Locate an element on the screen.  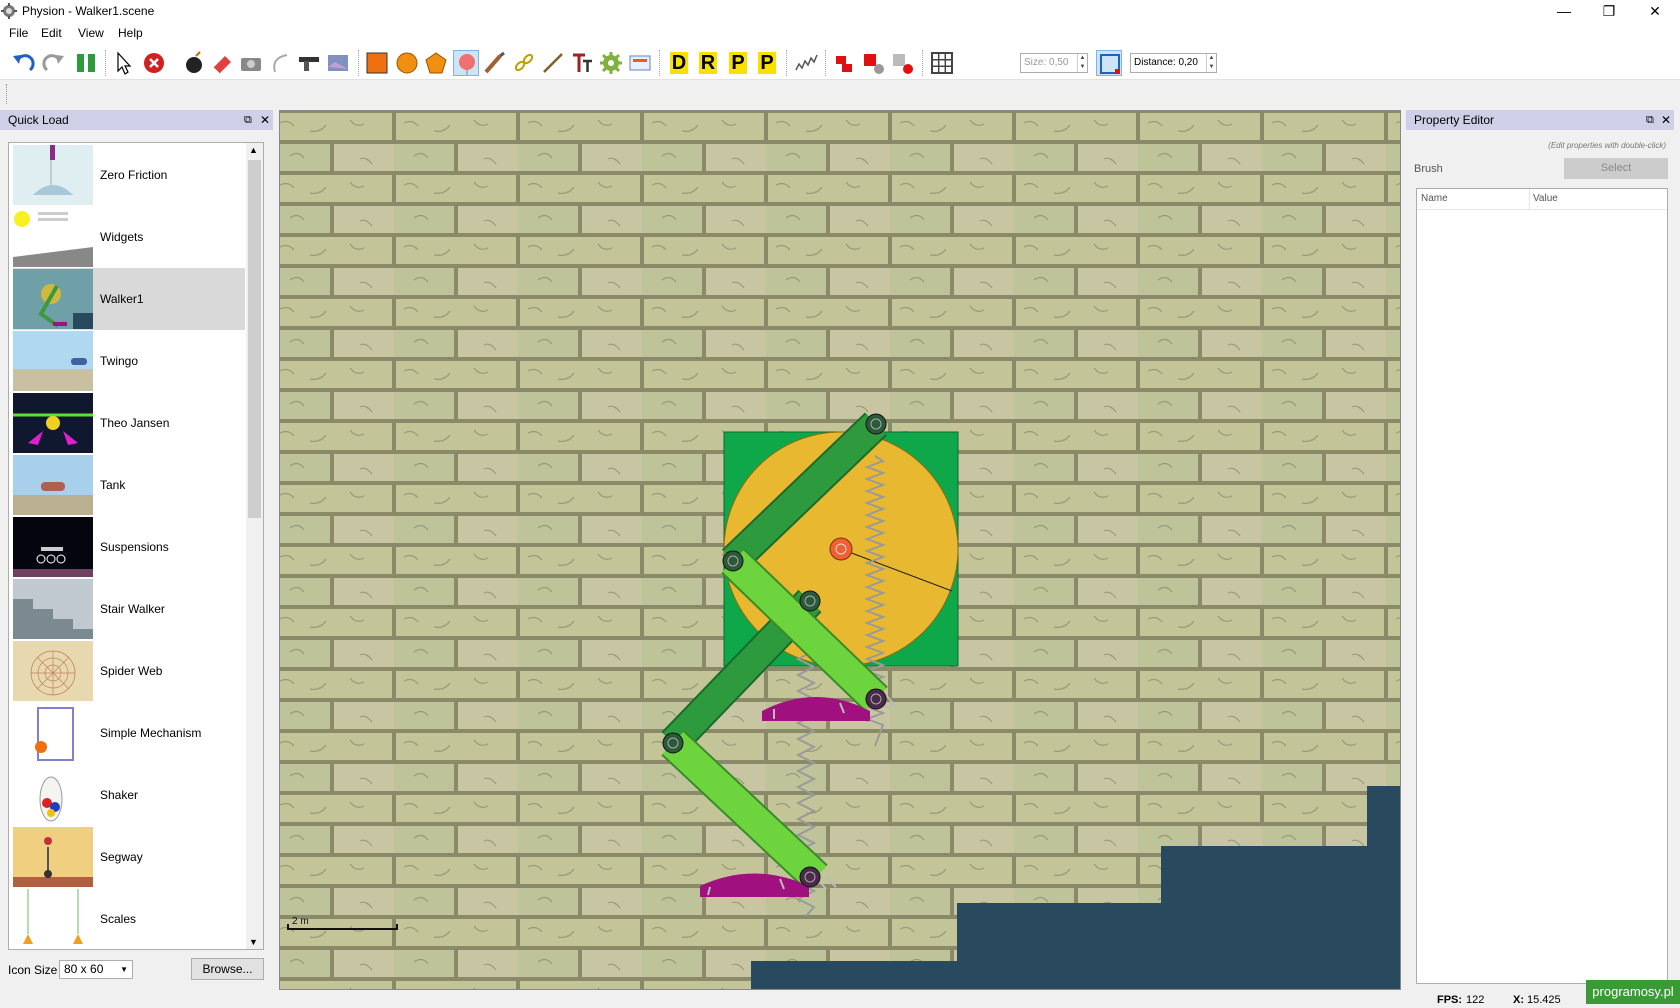
icon-size-value: 80 x 60 is located at coordinates (84, 969).